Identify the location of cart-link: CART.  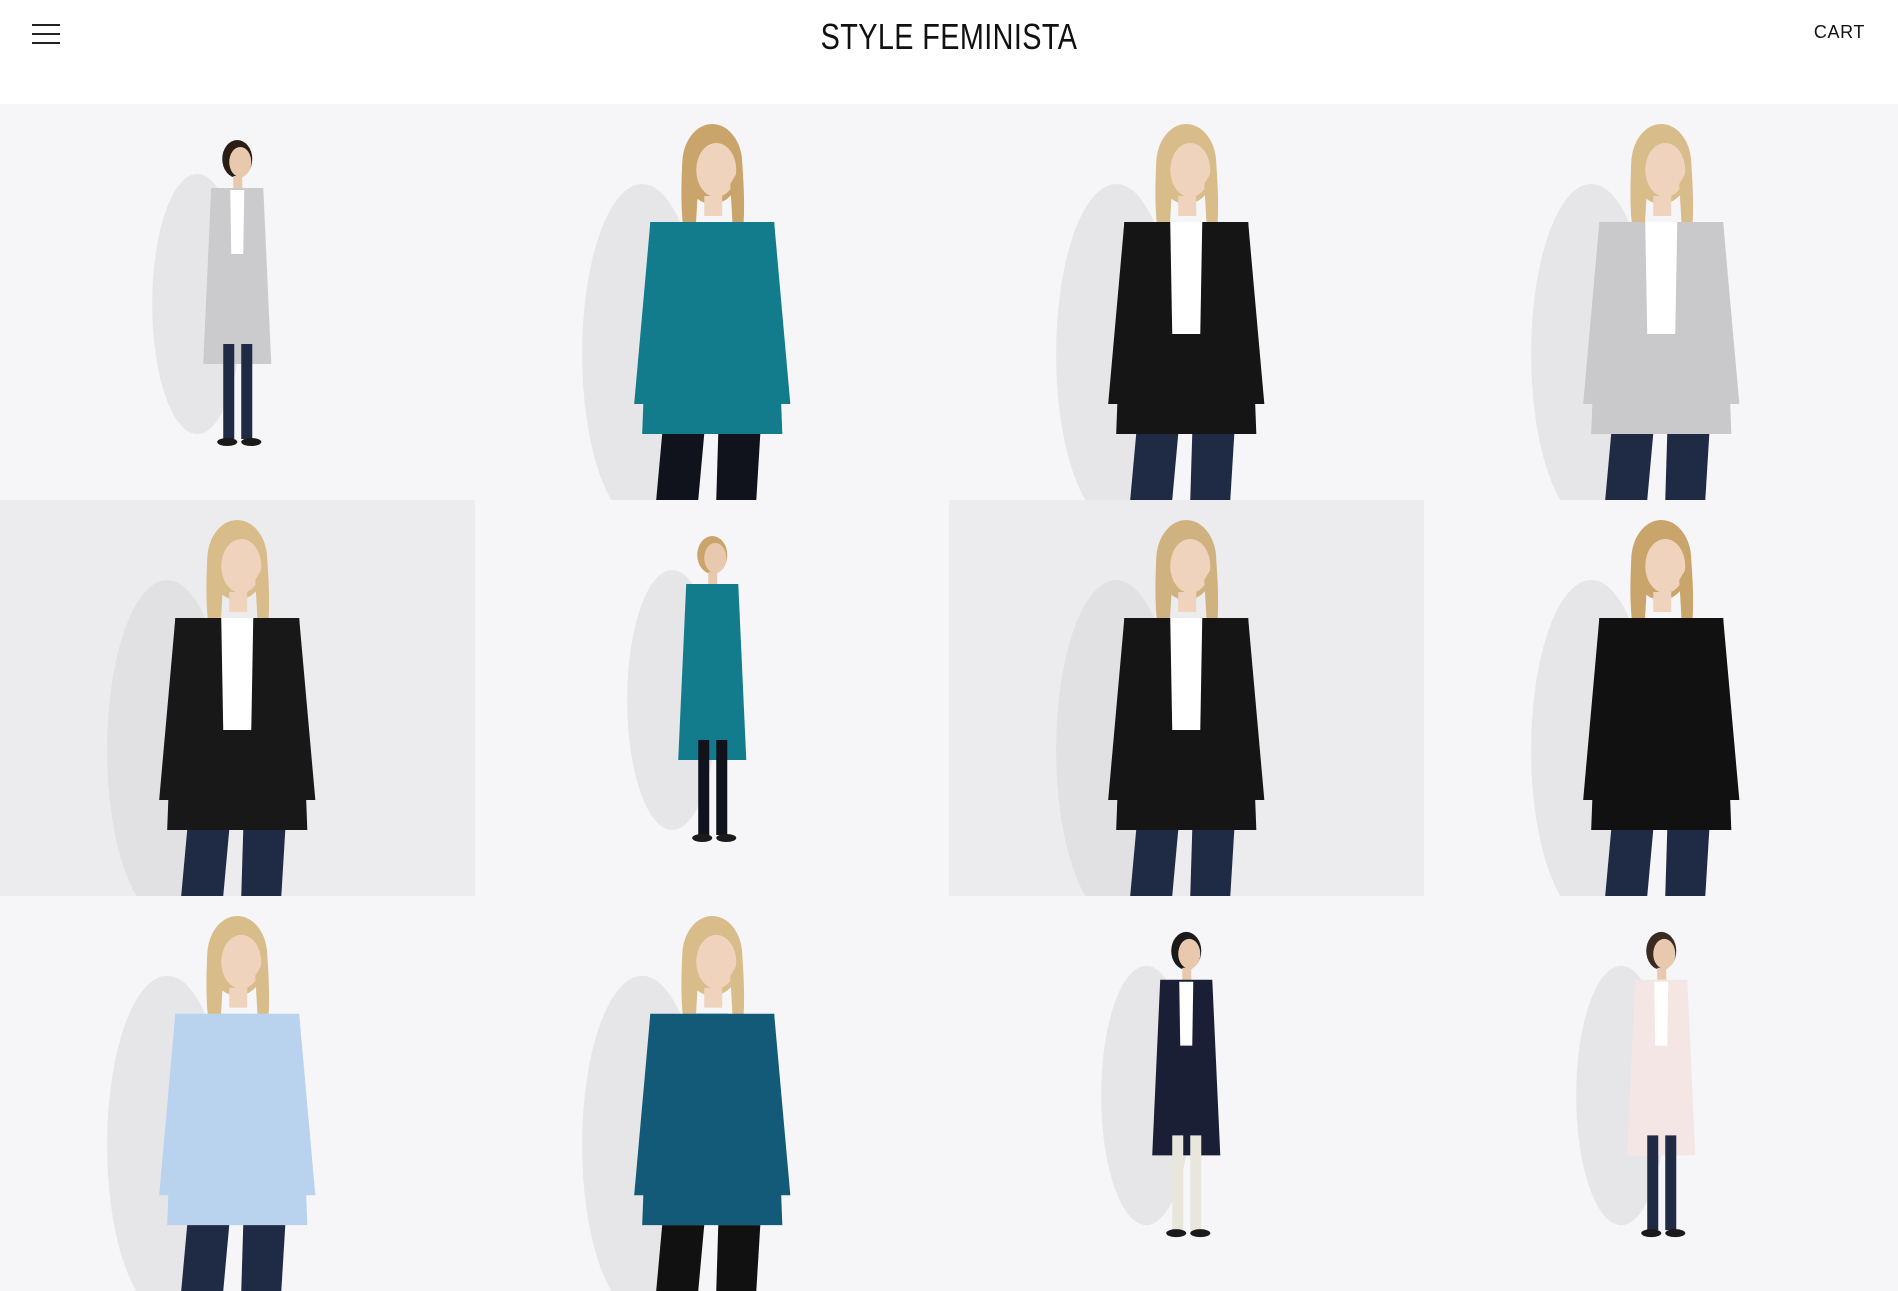
(1839, 32).